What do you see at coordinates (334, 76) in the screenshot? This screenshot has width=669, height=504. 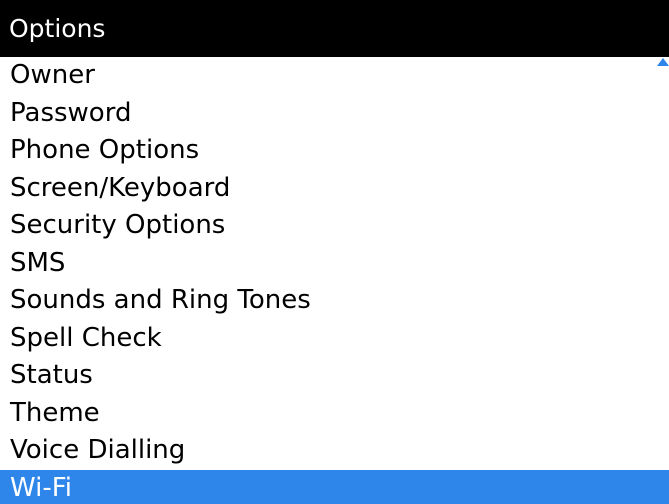 I see `list-item-owner: Owner` at bounding box center [334, 76].